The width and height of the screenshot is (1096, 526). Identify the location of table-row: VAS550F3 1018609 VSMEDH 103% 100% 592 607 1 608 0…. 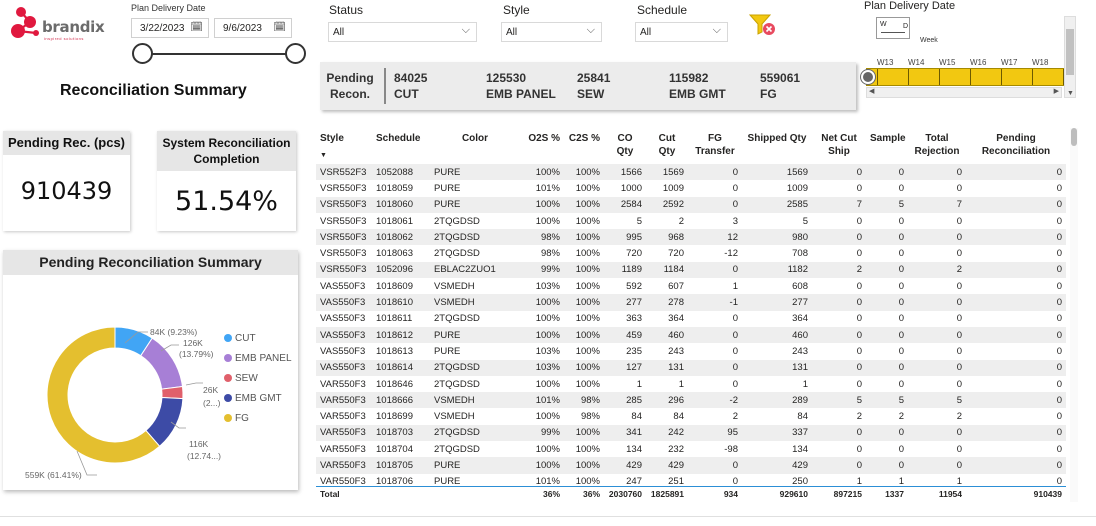
(691, 286).